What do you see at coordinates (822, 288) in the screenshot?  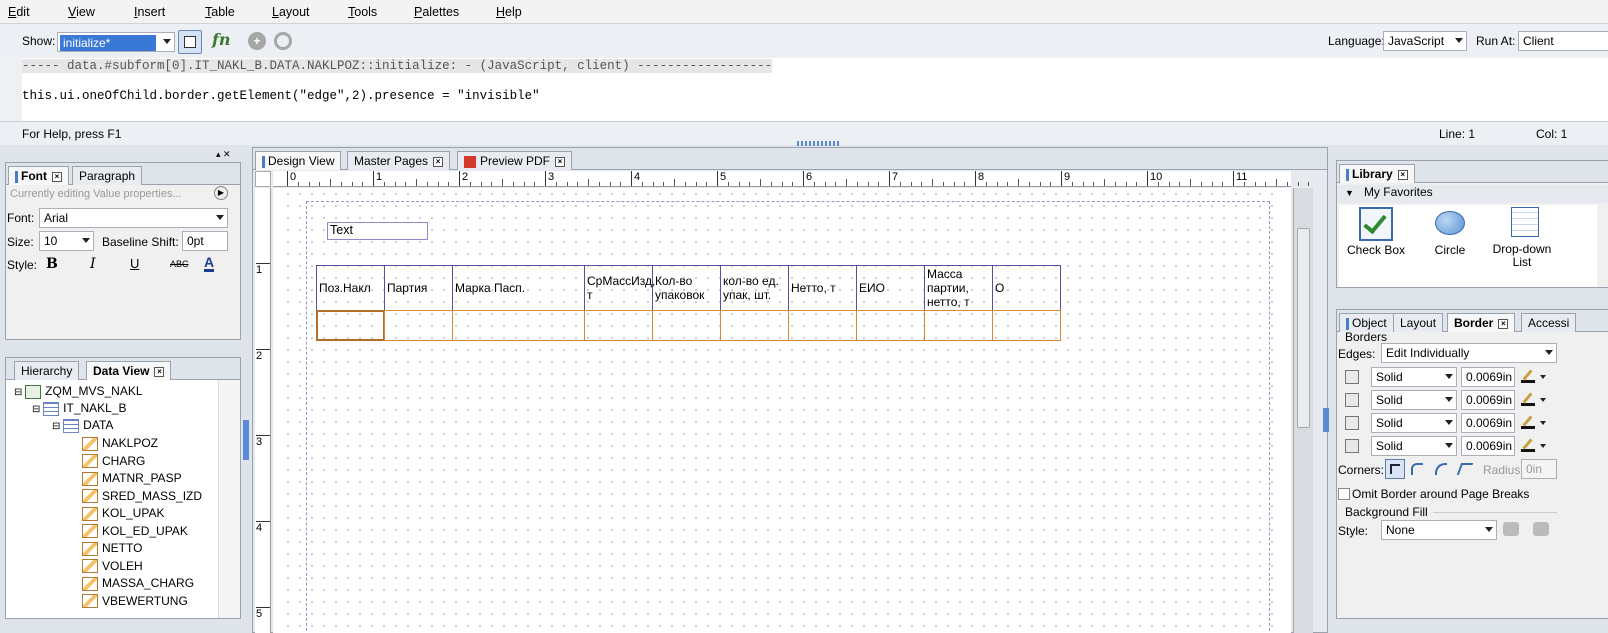 I see `table-header-cell: Нетто, т` at bounding box center [822, 288].